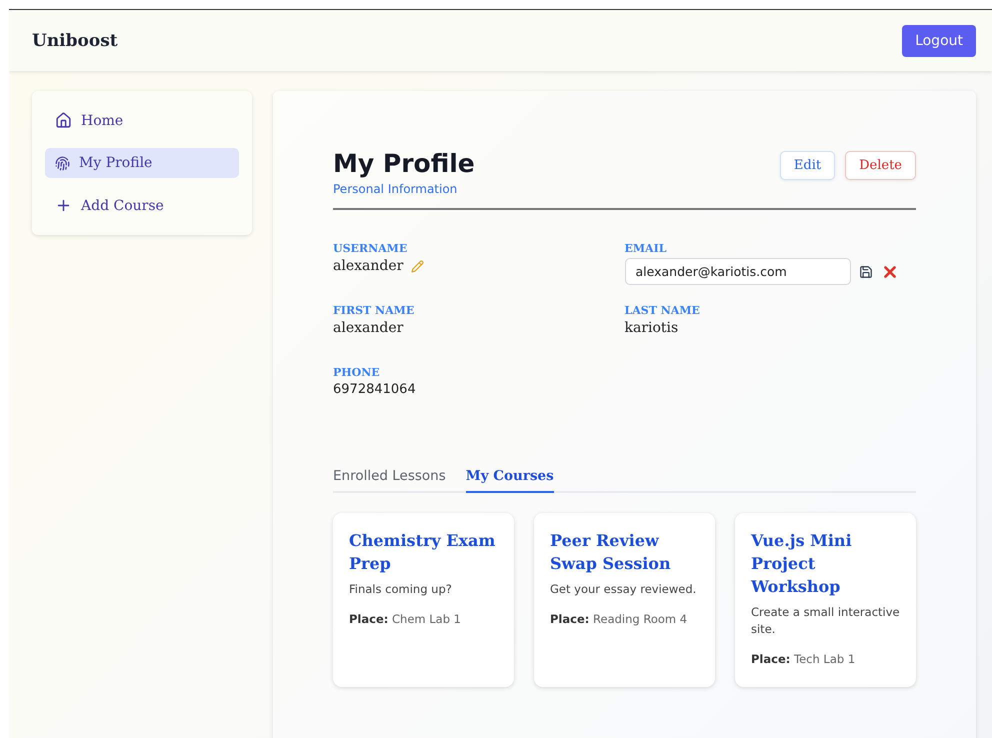  What do you see at coordinates (405, 619) in the screenshot?
I see `course-place: Place: Chem Lab 1` at bounding box center [405, 619].